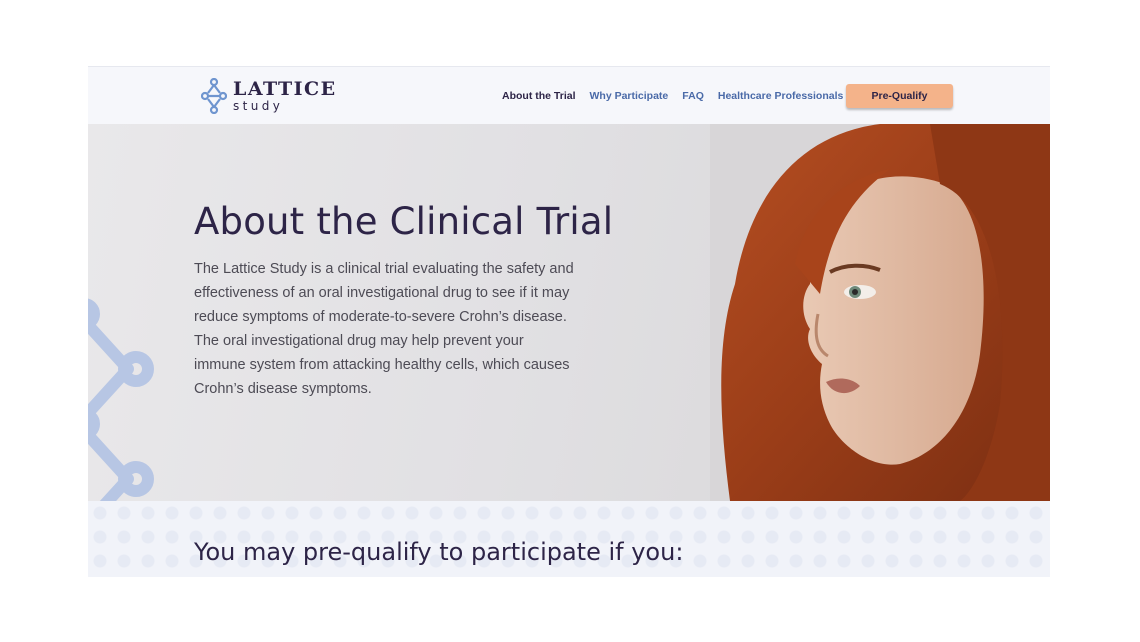 The width and height of the screenshot is (1140, 642). What do you see at coordinates (285, 89) in the screenshot?
I see `logo-wordmark: LATTICE` at bounding box center [285, 89].